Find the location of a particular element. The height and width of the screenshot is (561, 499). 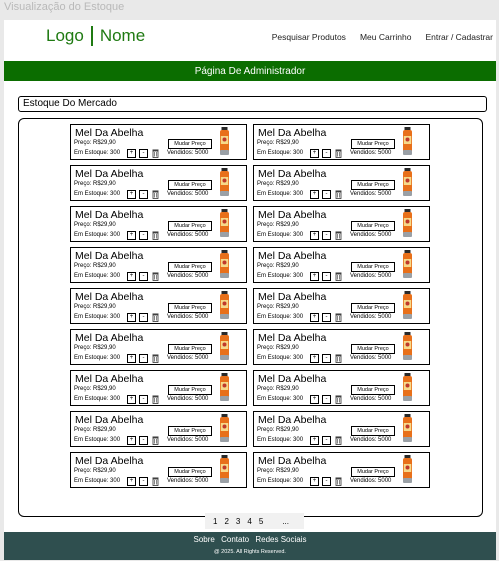

page-link-3: 3 is located at coordinates (238, 521).